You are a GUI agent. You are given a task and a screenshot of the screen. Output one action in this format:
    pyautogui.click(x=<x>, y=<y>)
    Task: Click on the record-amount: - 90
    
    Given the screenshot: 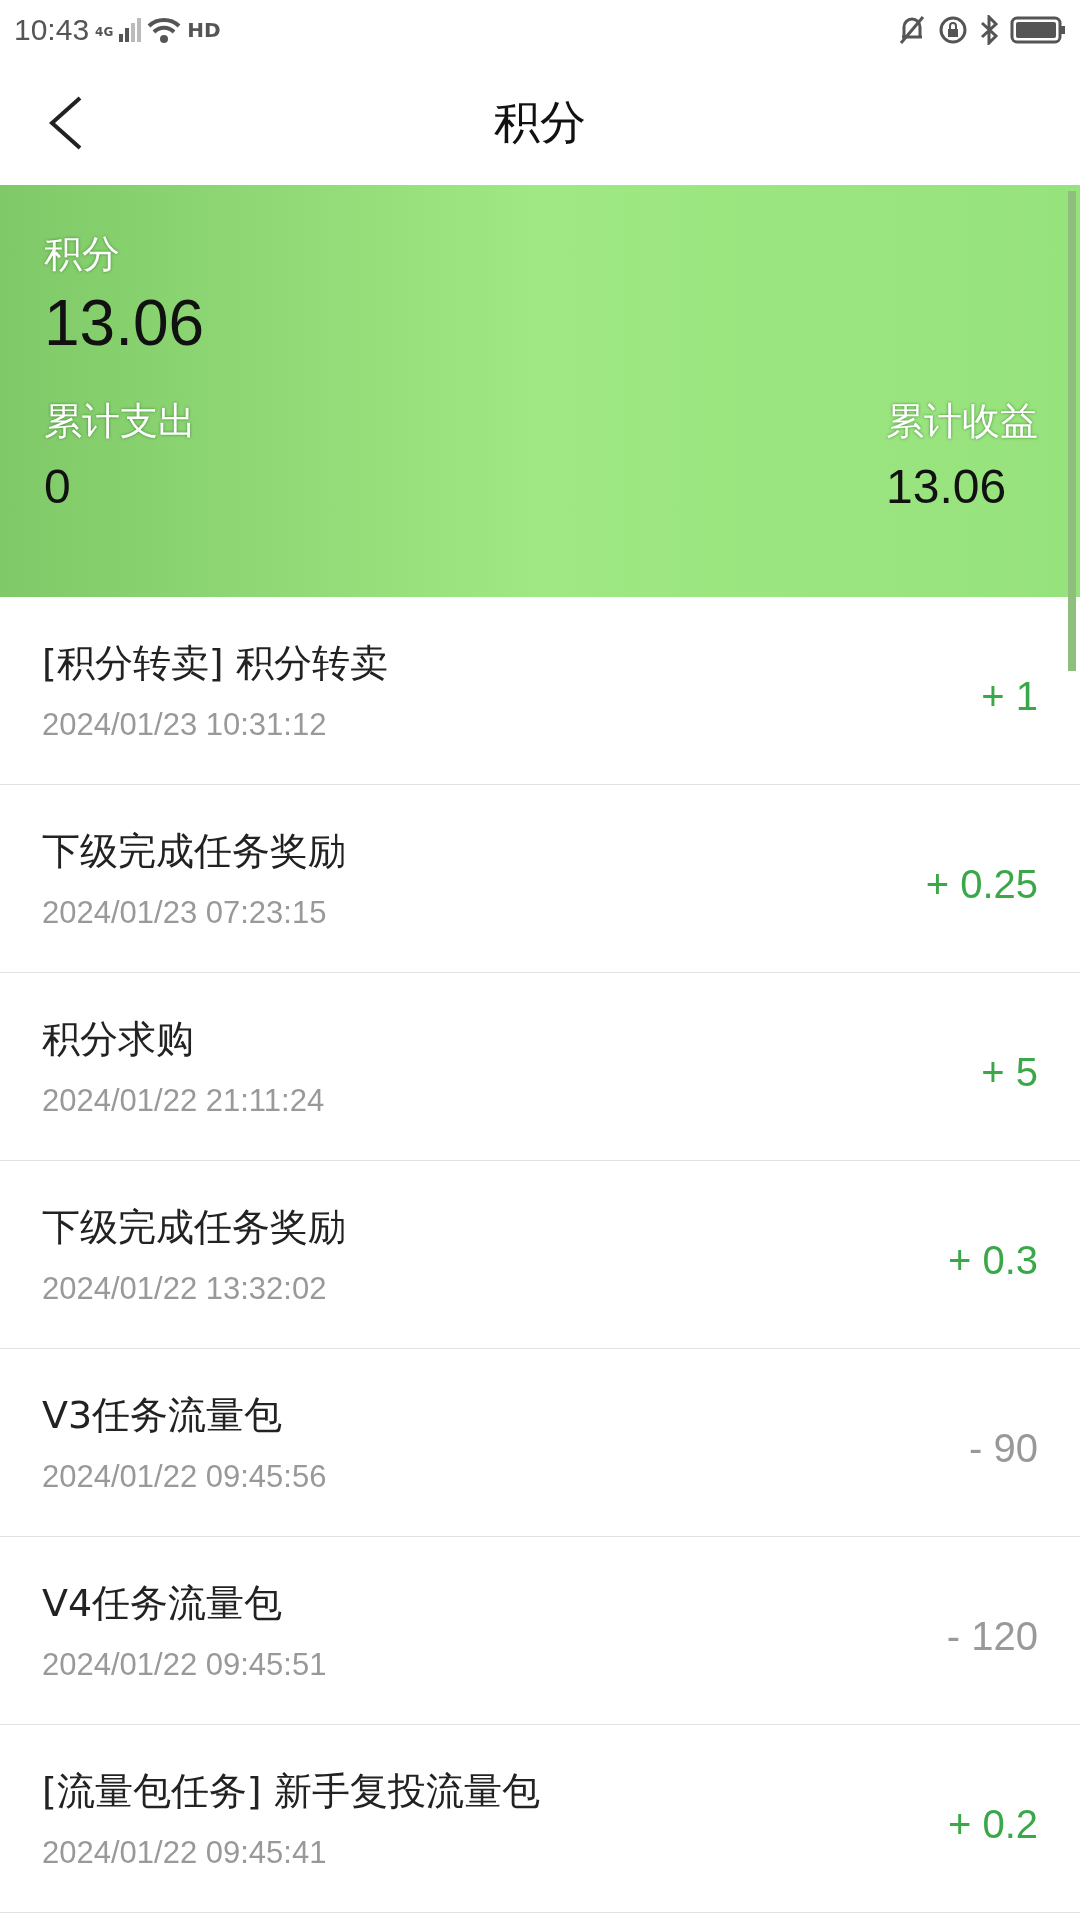 What is the action you would take?
    pyautogui.click(x=1003, y=1448)
    